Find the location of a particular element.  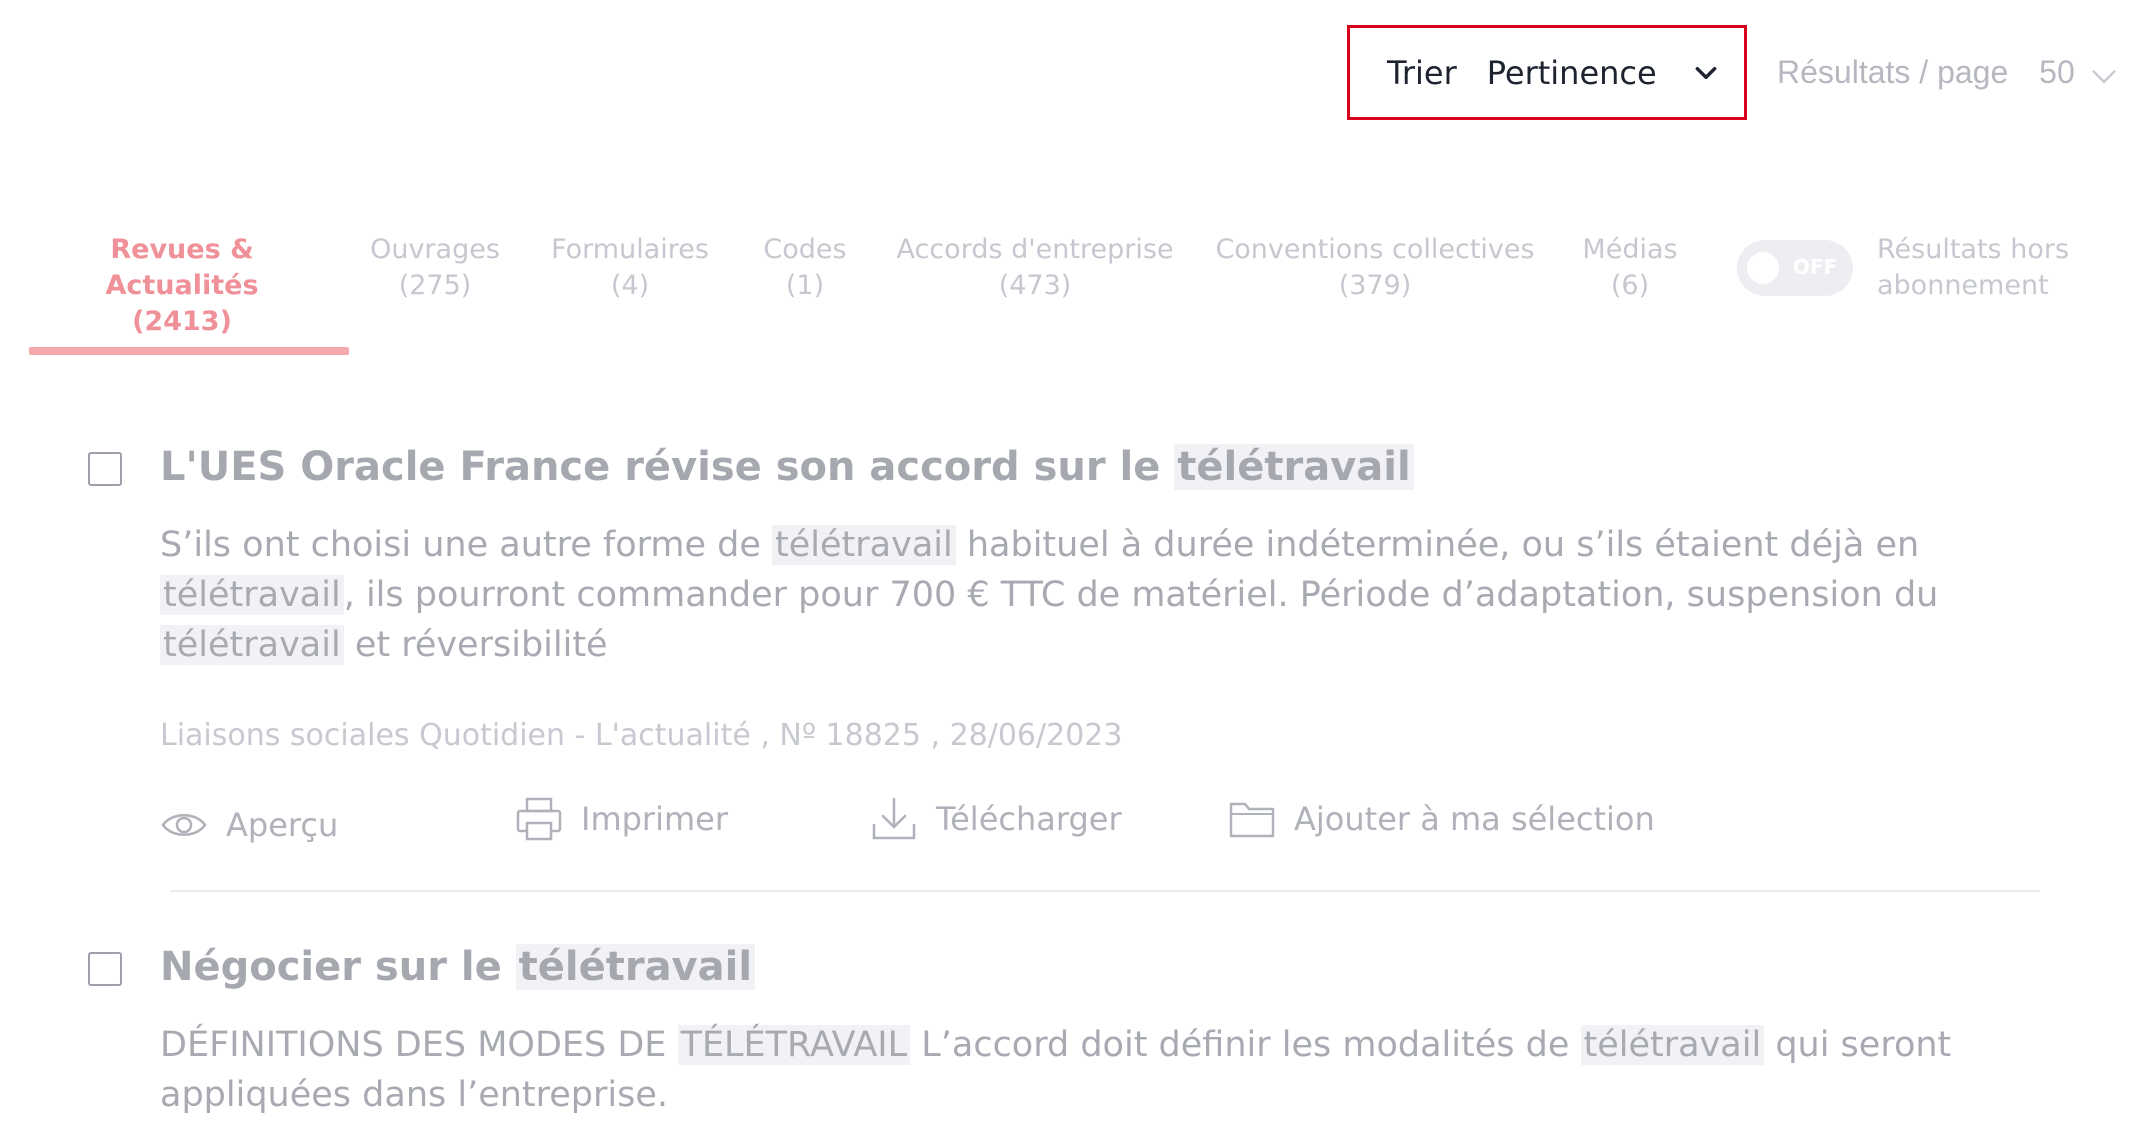

sort-label: Trier is located at coordinates (1422, 72).